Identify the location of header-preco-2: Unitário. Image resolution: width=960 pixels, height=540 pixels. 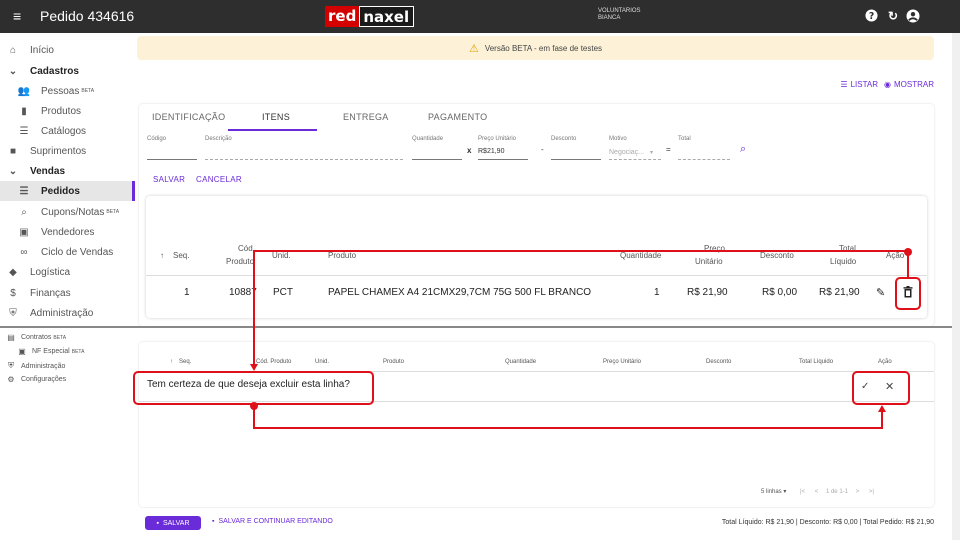
(709, 261).